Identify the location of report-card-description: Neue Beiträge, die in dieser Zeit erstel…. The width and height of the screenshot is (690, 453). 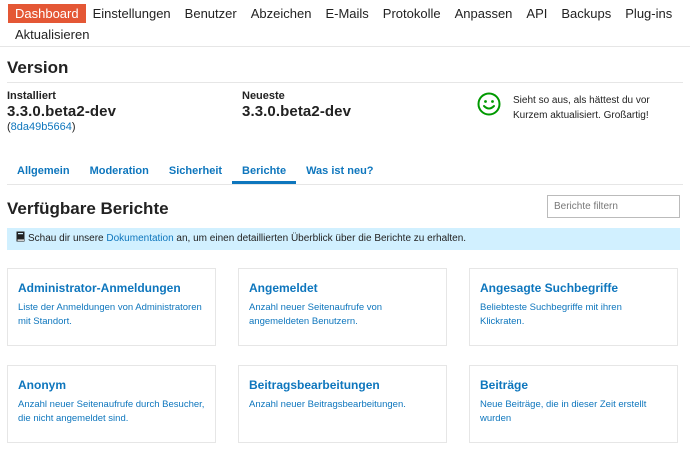
(563, 411).